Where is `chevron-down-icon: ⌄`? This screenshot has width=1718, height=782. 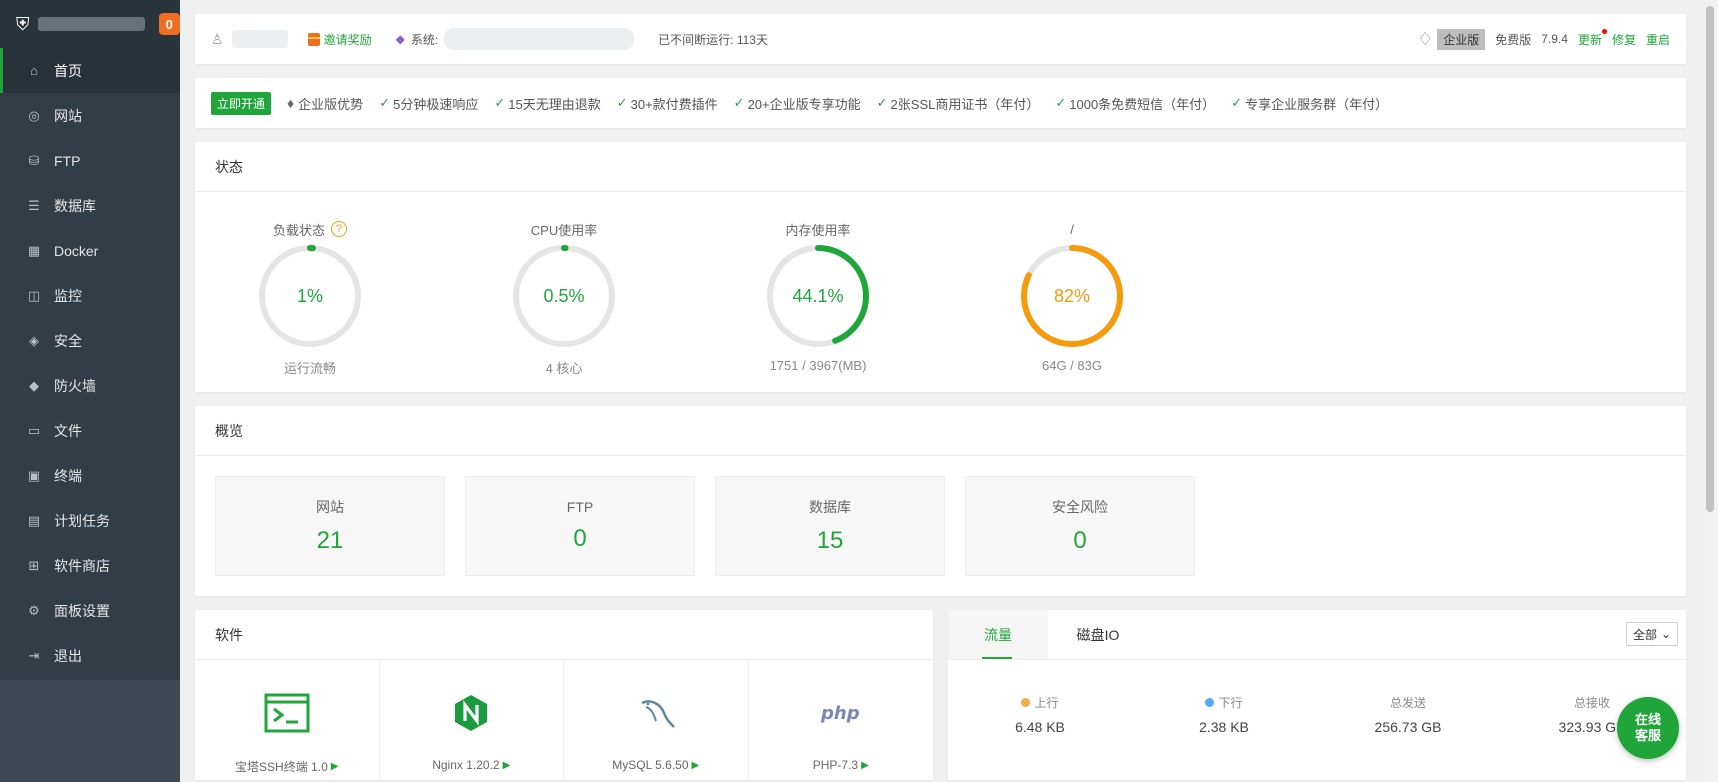
chevron-down-icon: ⌄ is located at coordinates (1666, 634).